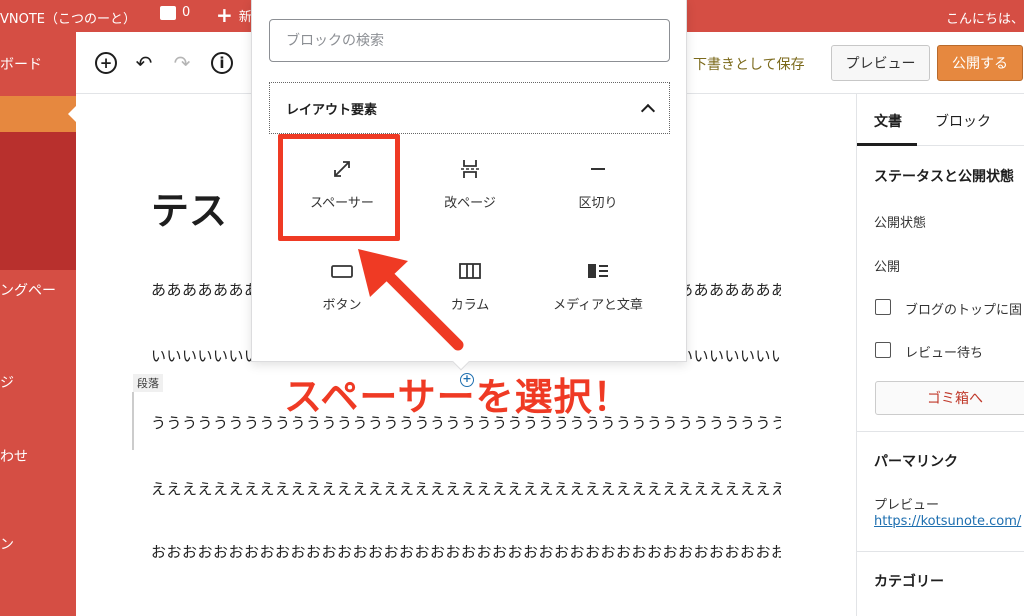 The width and height of the screenshot is (1024, 616). What do you see at coordinates (245, 17) in the screenshot?
I see `new-content-label: 新` at bounding box center [245, 17].